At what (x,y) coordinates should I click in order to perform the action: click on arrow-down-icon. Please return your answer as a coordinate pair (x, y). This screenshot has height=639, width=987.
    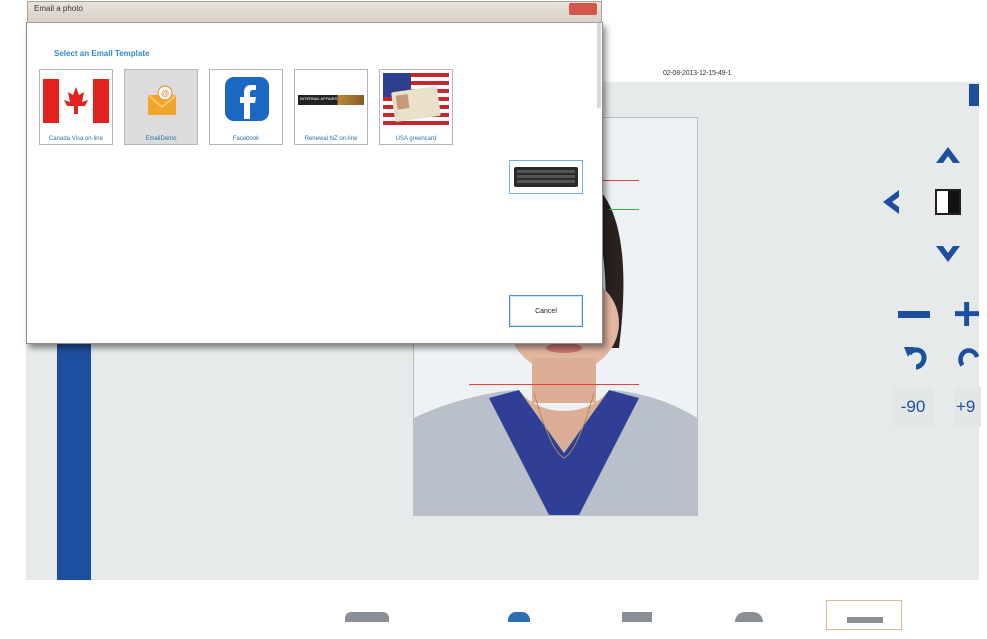
    Looking at the image, I should click on (948, 254).